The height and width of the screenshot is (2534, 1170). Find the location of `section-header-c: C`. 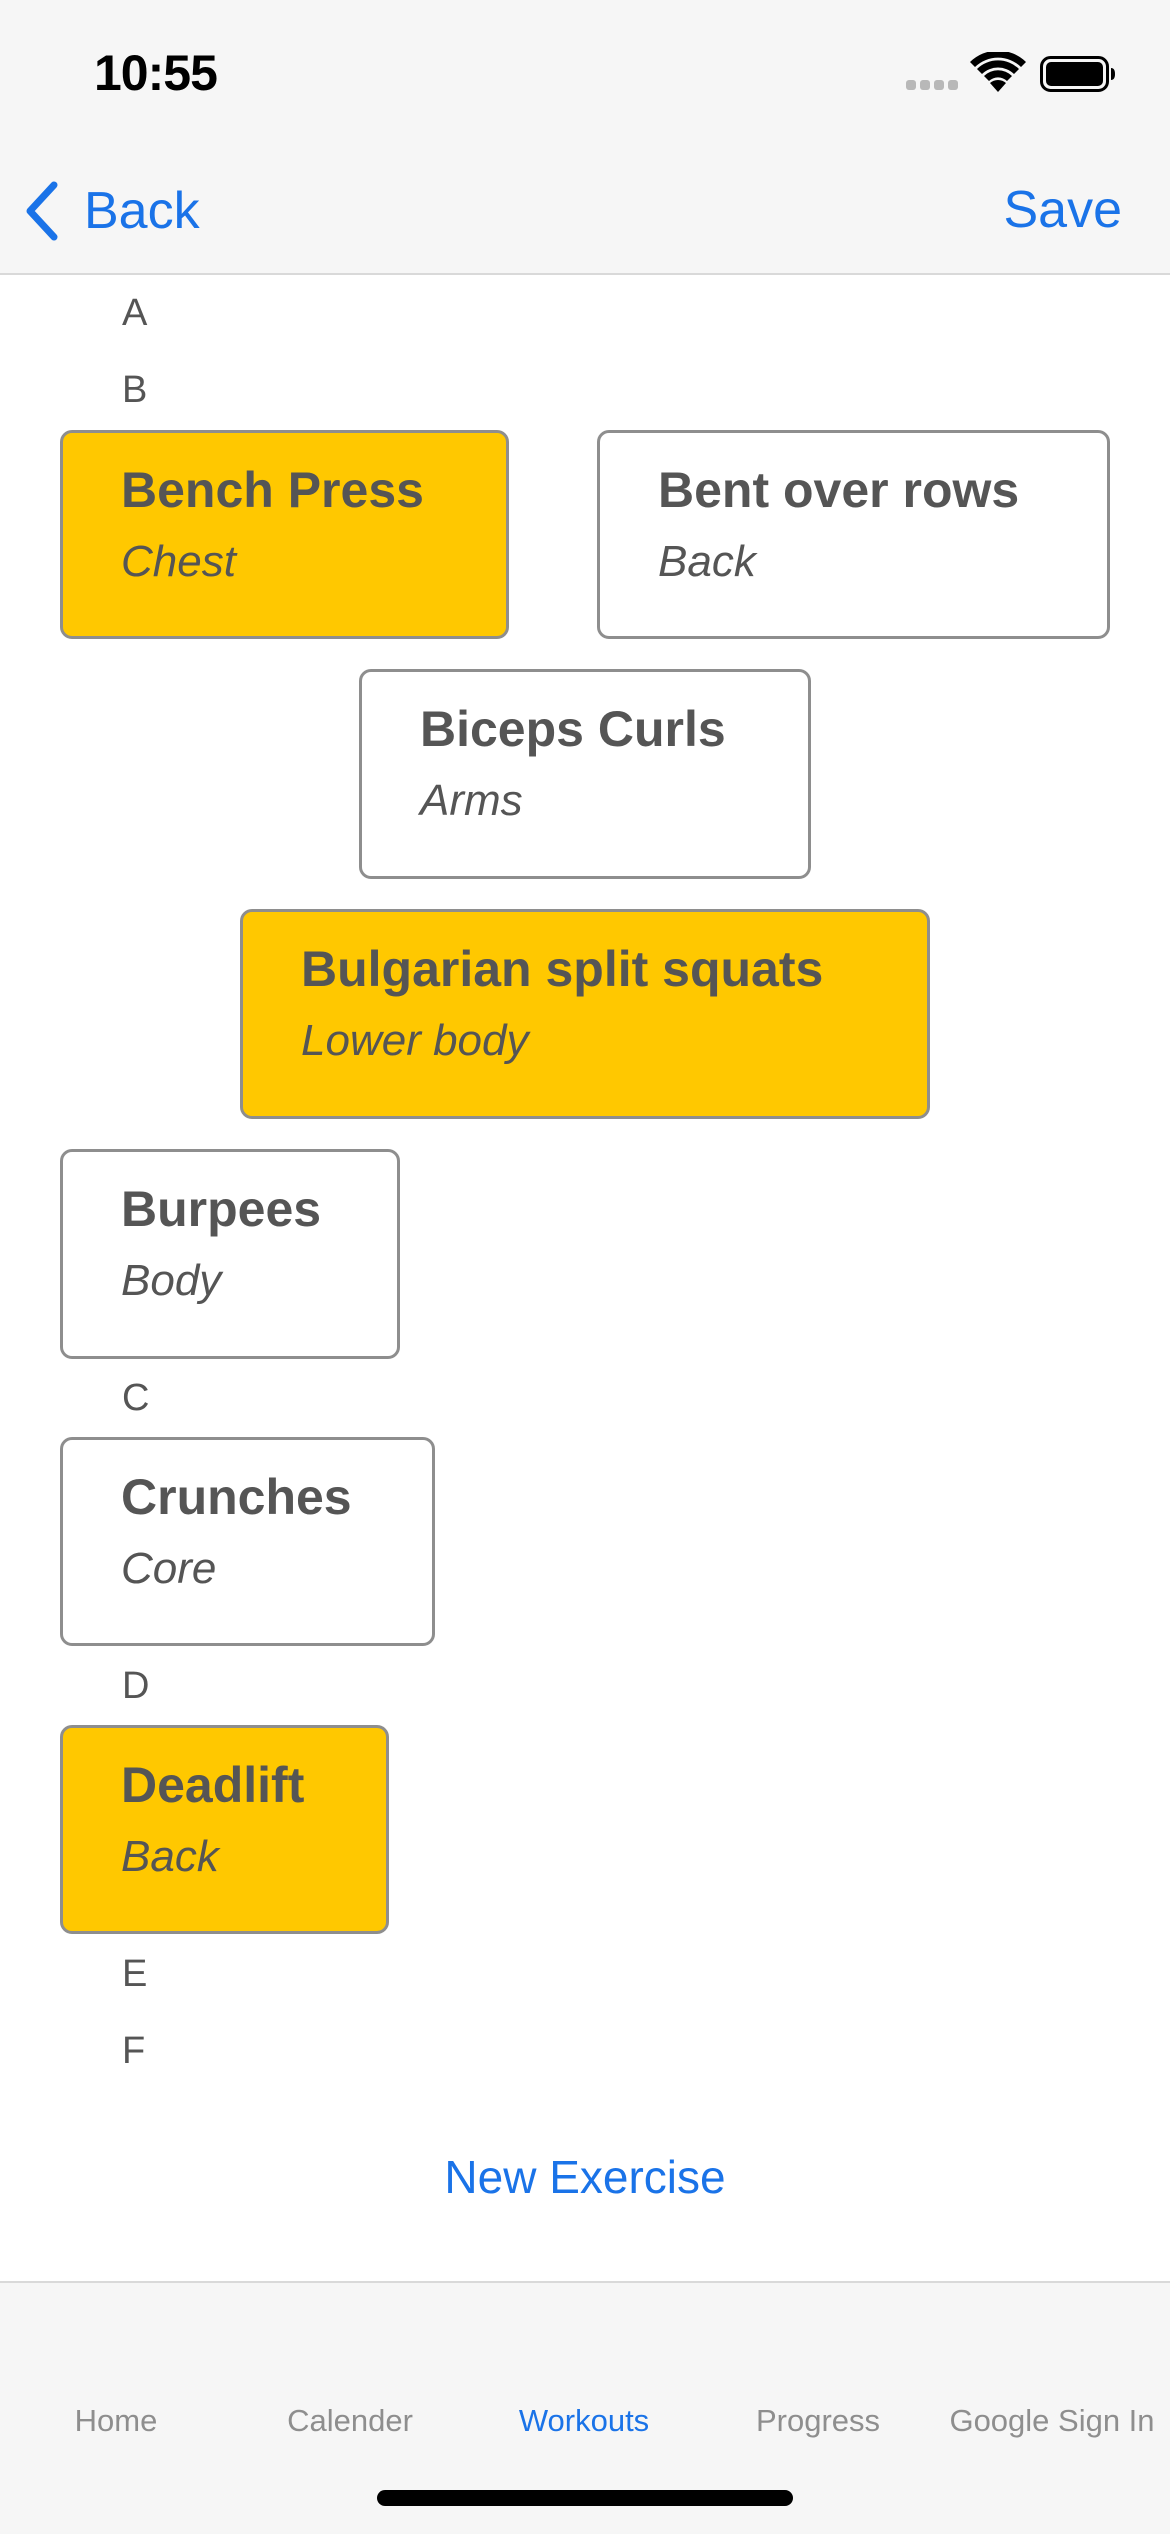

section-header-c: C is located at coordinates (136, 1398).